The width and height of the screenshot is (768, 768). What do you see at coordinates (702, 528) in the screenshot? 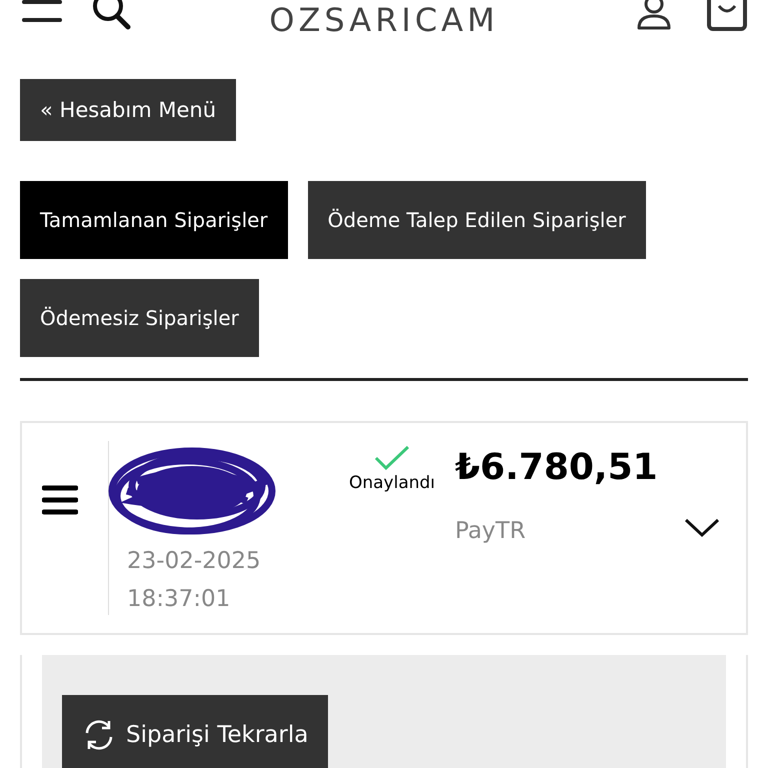
I see `chevron-down-icon` at bounding box center [702, 528].